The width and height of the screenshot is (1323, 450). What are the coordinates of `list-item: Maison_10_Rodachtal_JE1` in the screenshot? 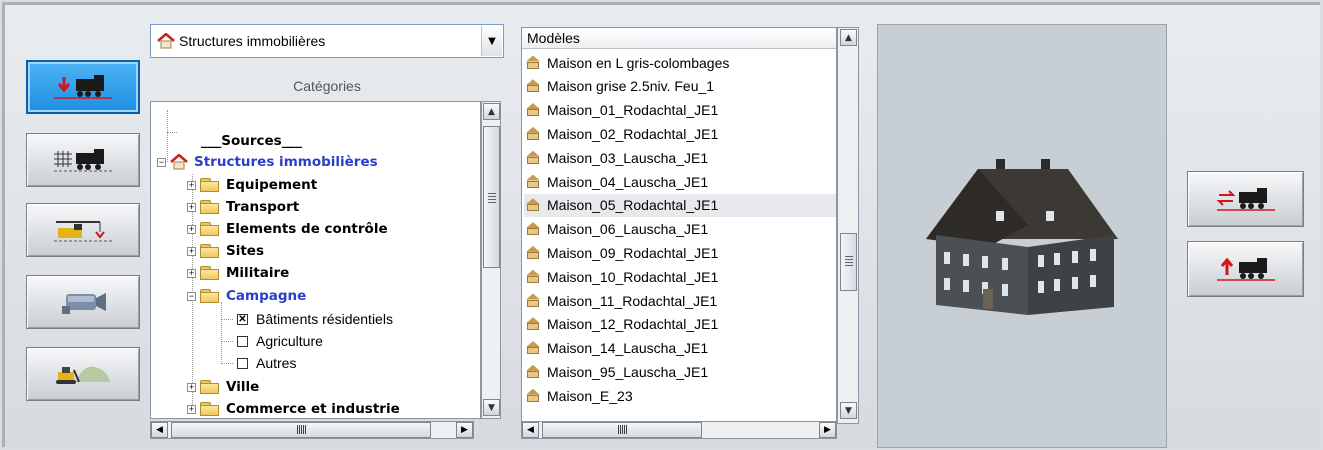 It's located at (680, 276).